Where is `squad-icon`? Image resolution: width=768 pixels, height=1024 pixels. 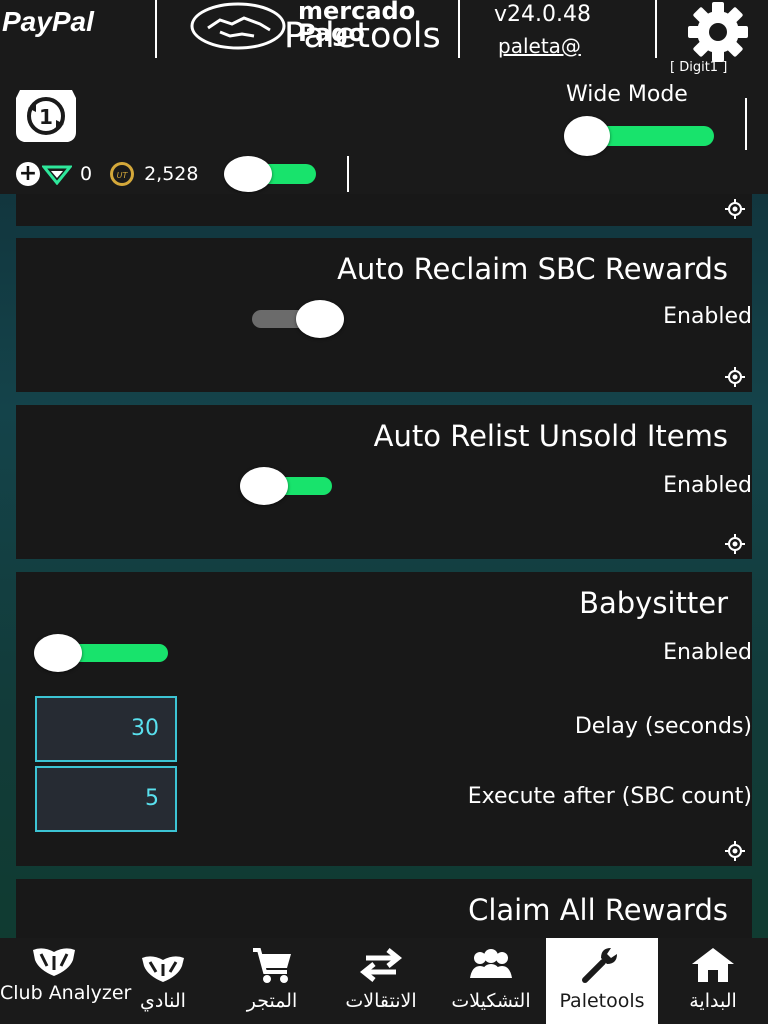
squad-icon is located at coordinates (491, 963).